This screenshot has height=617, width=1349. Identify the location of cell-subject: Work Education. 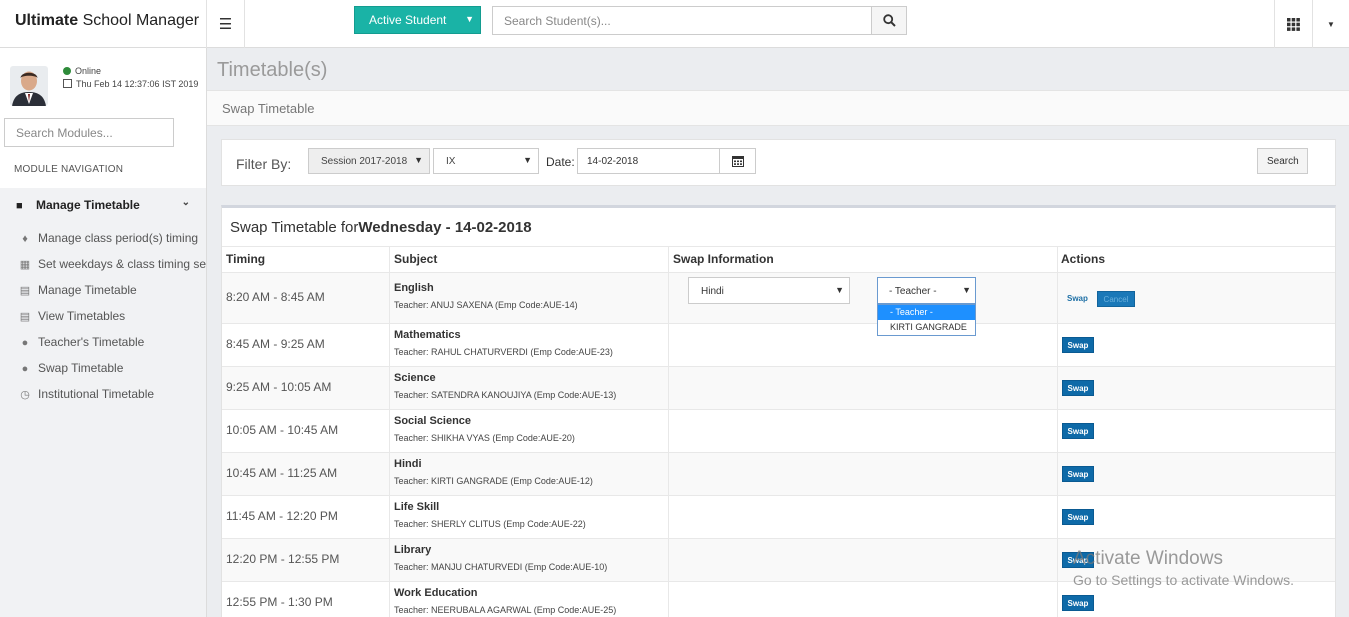
(436, 593).